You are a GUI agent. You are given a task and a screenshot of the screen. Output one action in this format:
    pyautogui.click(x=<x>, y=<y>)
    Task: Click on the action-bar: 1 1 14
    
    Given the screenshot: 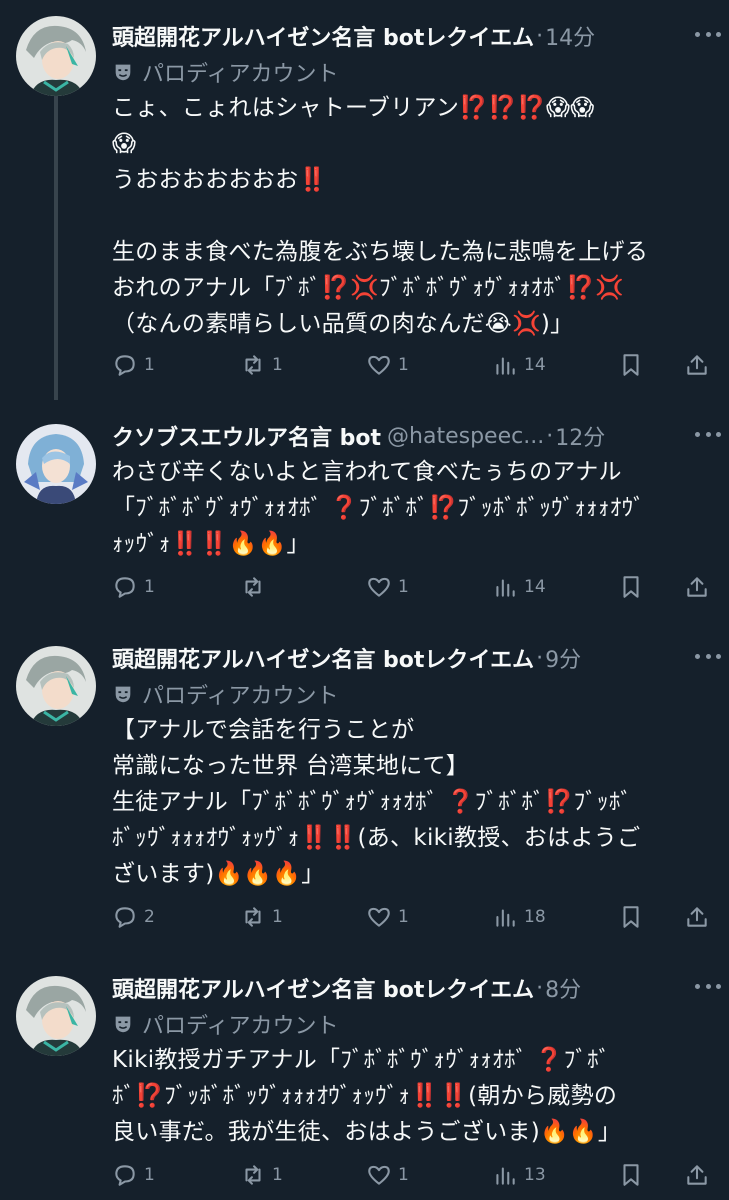 What is the action you would take?
    pyautogui.click(x=416, y=587)
    